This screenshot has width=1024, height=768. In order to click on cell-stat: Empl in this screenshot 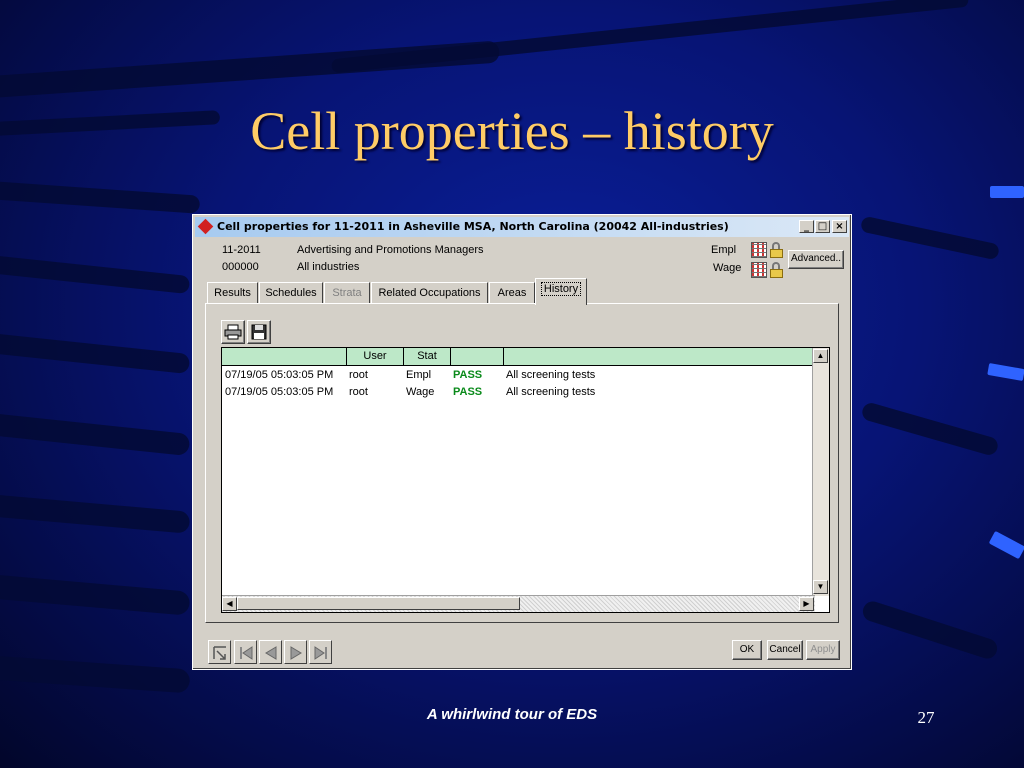, I will do `click(419, 375)`.